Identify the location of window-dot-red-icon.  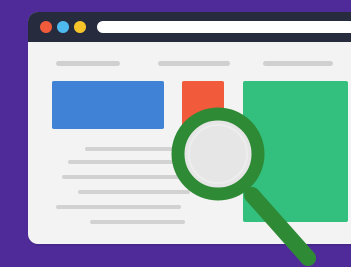
(46, 27).